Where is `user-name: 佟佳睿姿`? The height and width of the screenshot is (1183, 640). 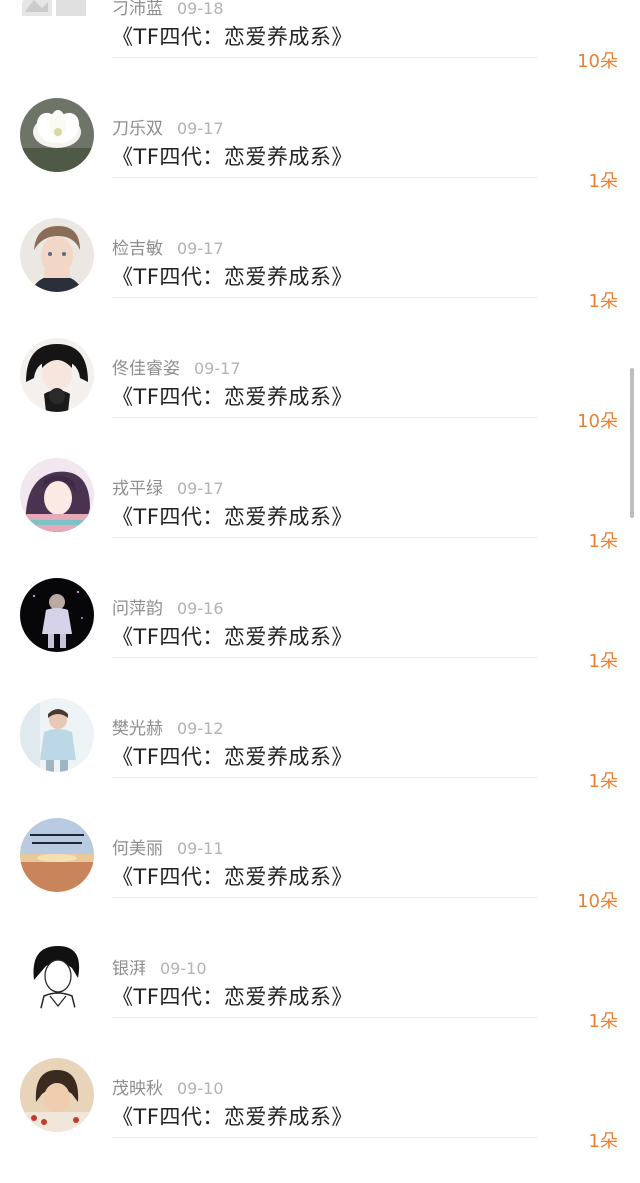
user-name: 佟佳睿姿 is located at coordinates (146, 369).